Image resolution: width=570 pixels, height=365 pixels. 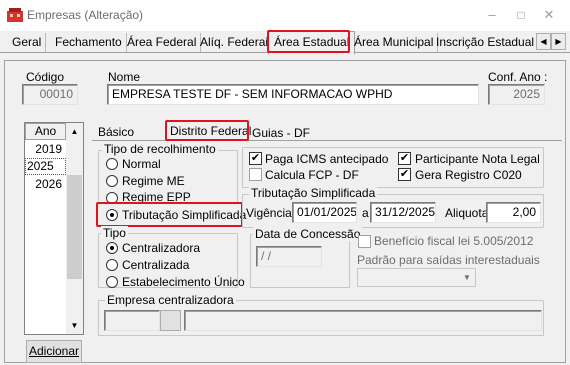 What do you see at coordinates (45, 166) in the screenshot?
I see `year-item-selected: 2025` at bounding box center [45, 166].